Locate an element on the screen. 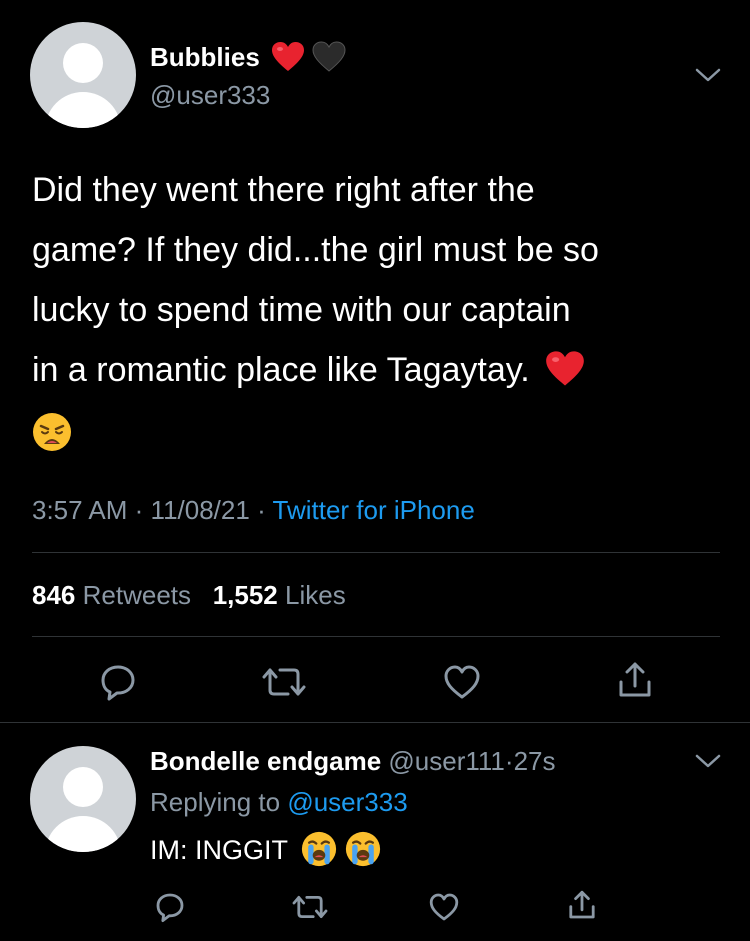 The width and height of the screenshot is (750, 941). reply-time: 27s is located at coordinates (534, 761).